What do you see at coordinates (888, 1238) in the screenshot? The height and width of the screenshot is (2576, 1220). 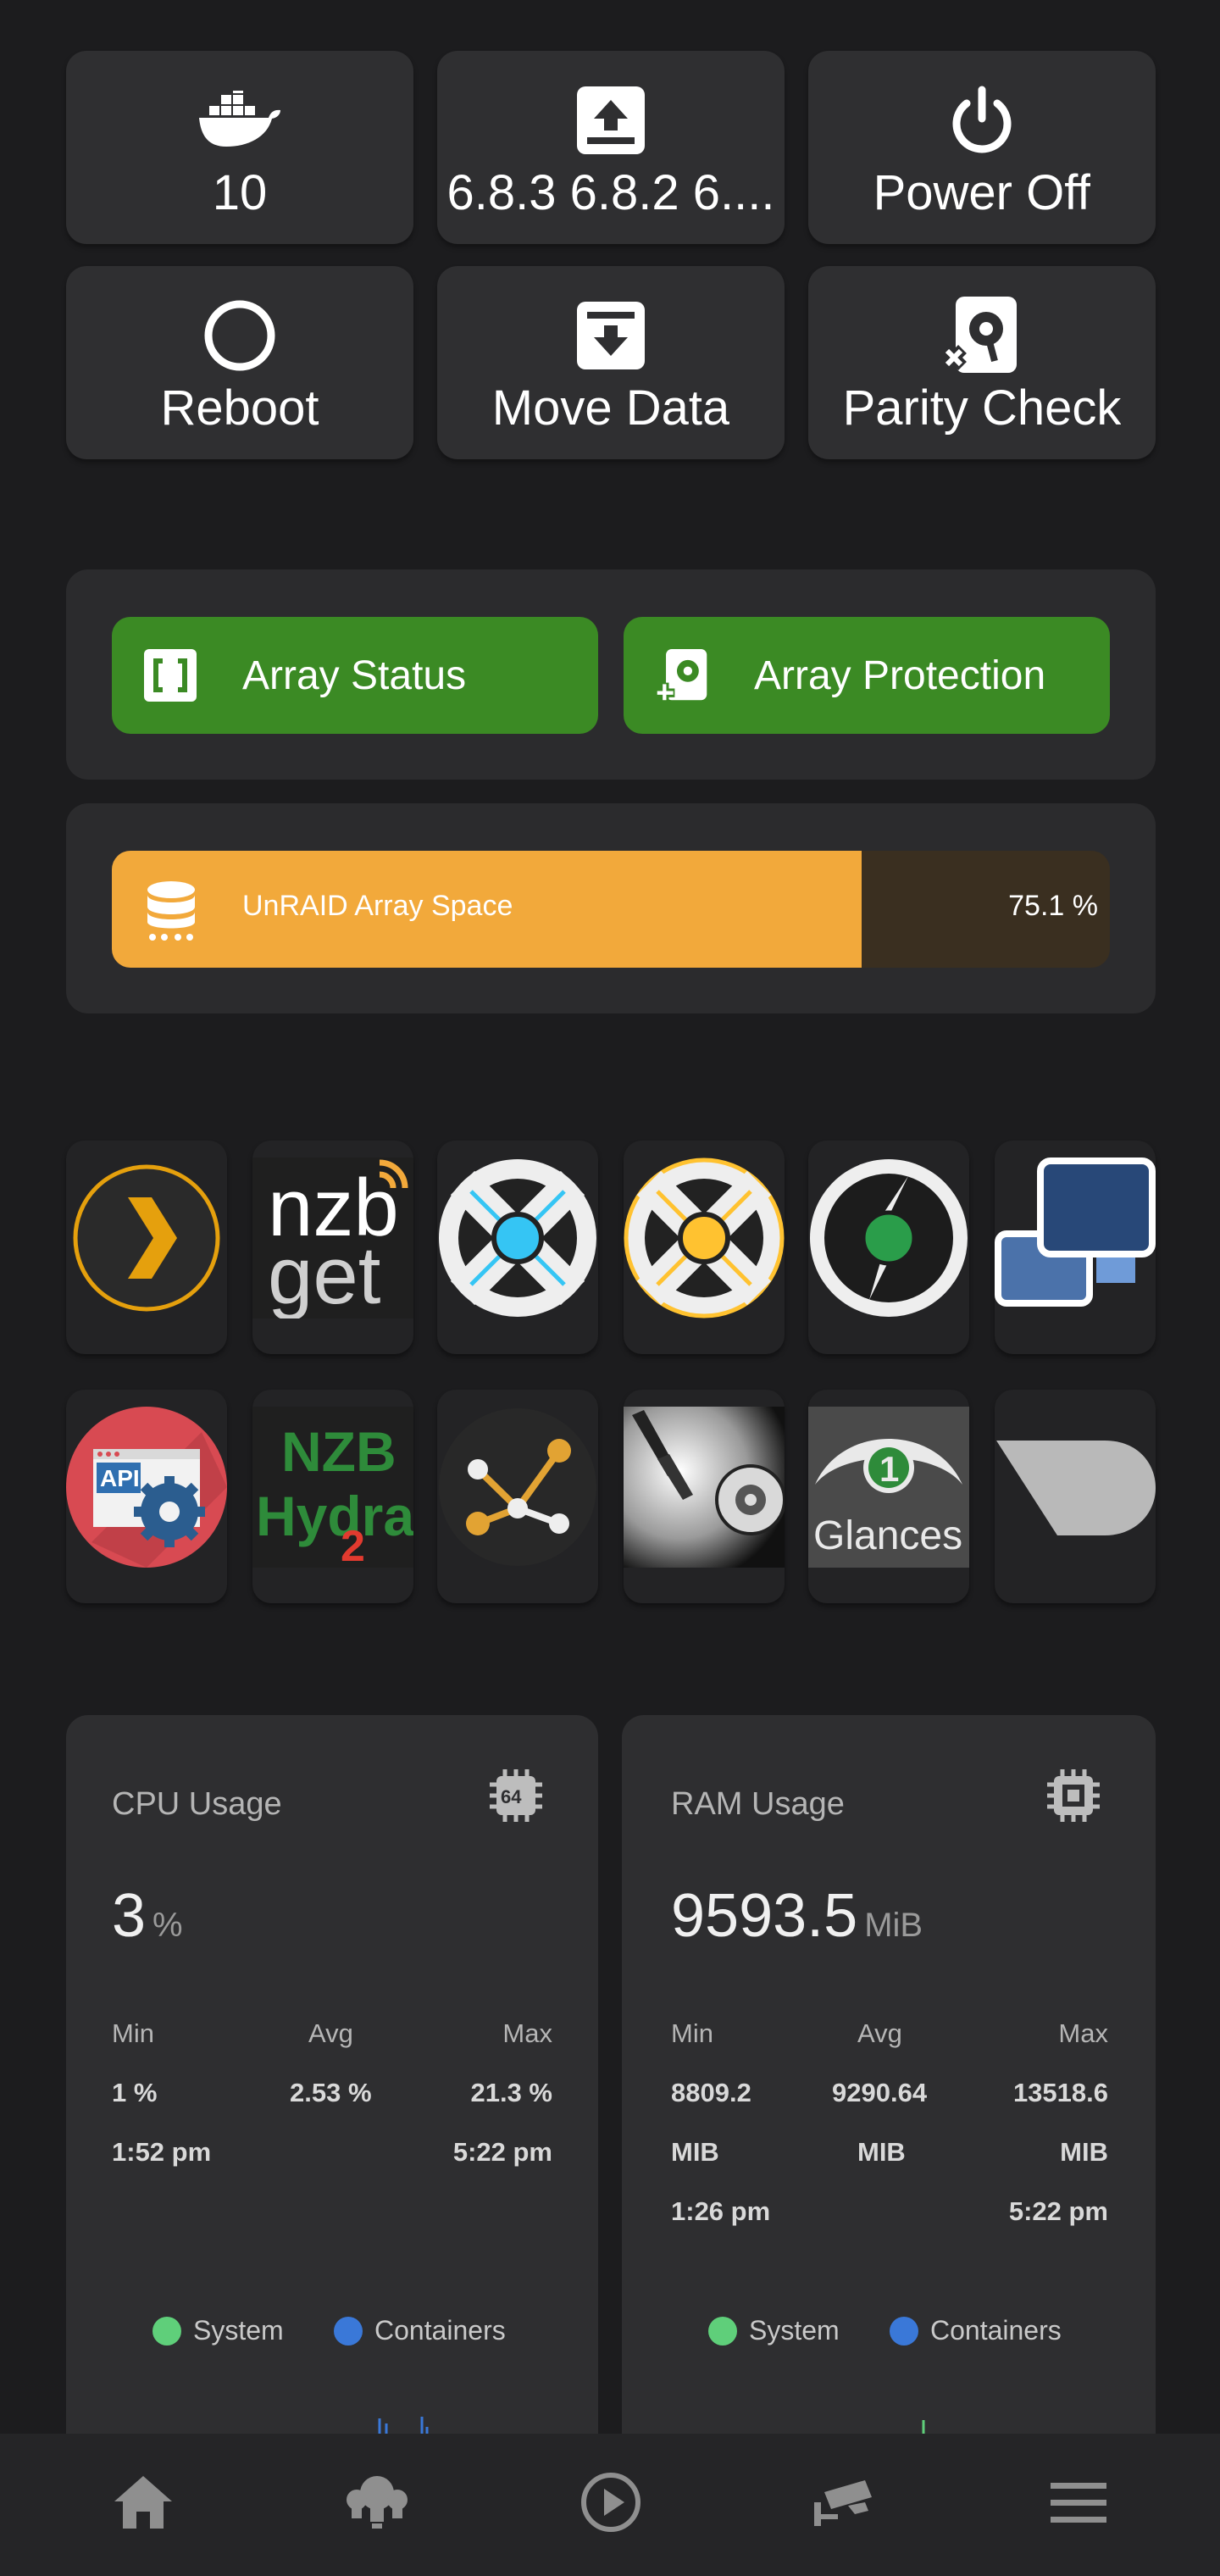 I see `lidarr-logo` at bounding box center [888, 1238].